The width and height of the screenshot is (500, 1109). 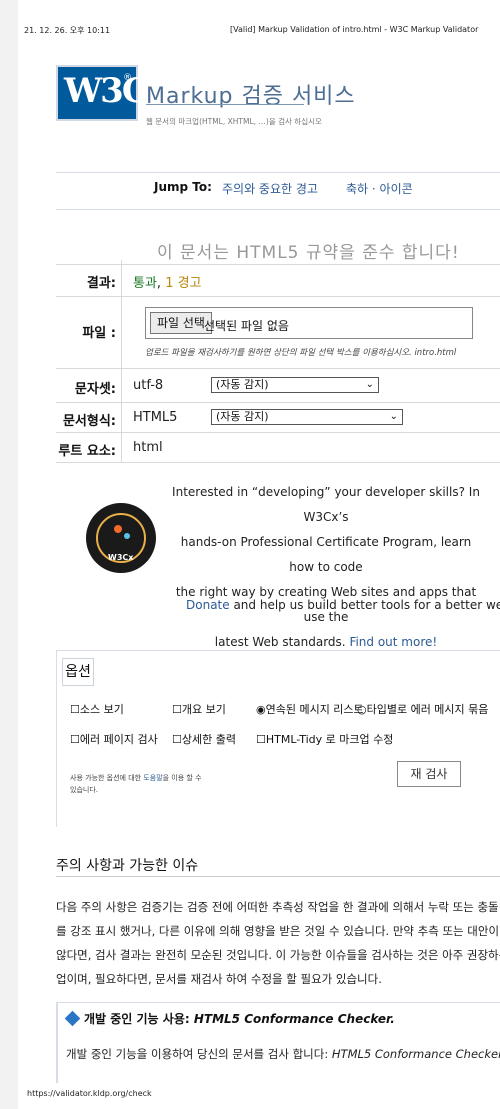 What do you see at coordinates (199, 709) in the screenshot?
I see `option-show-outline: ☐개요 보기` at bounding box center [199, 709].